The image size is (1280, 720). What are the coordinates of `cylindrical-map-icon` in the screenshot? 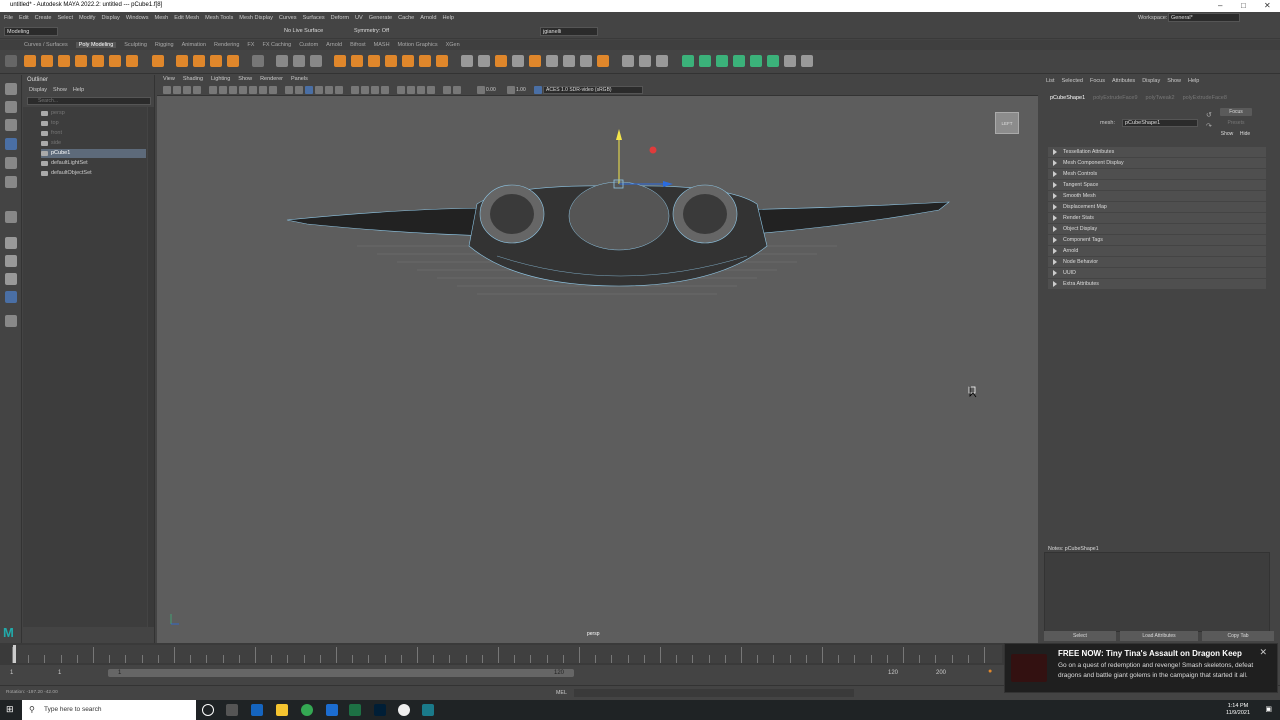 It's located at (722, 61).